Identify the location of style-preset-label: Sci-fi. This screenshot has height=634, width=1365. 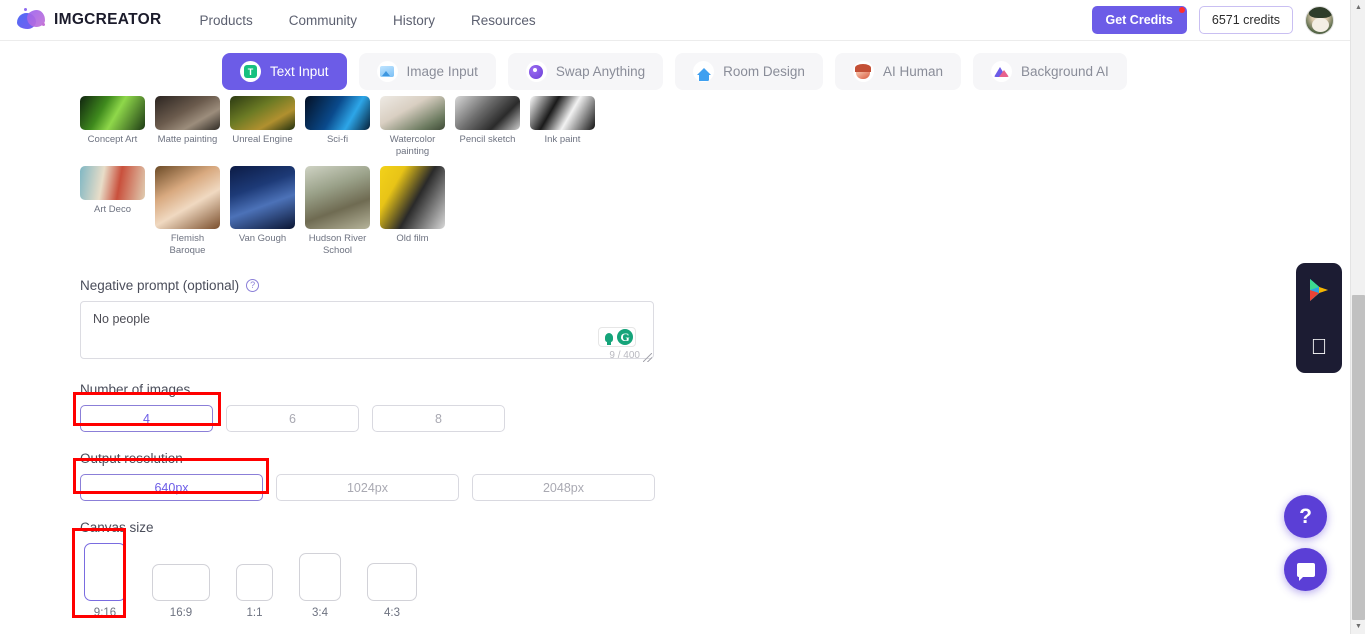
(337, 139).